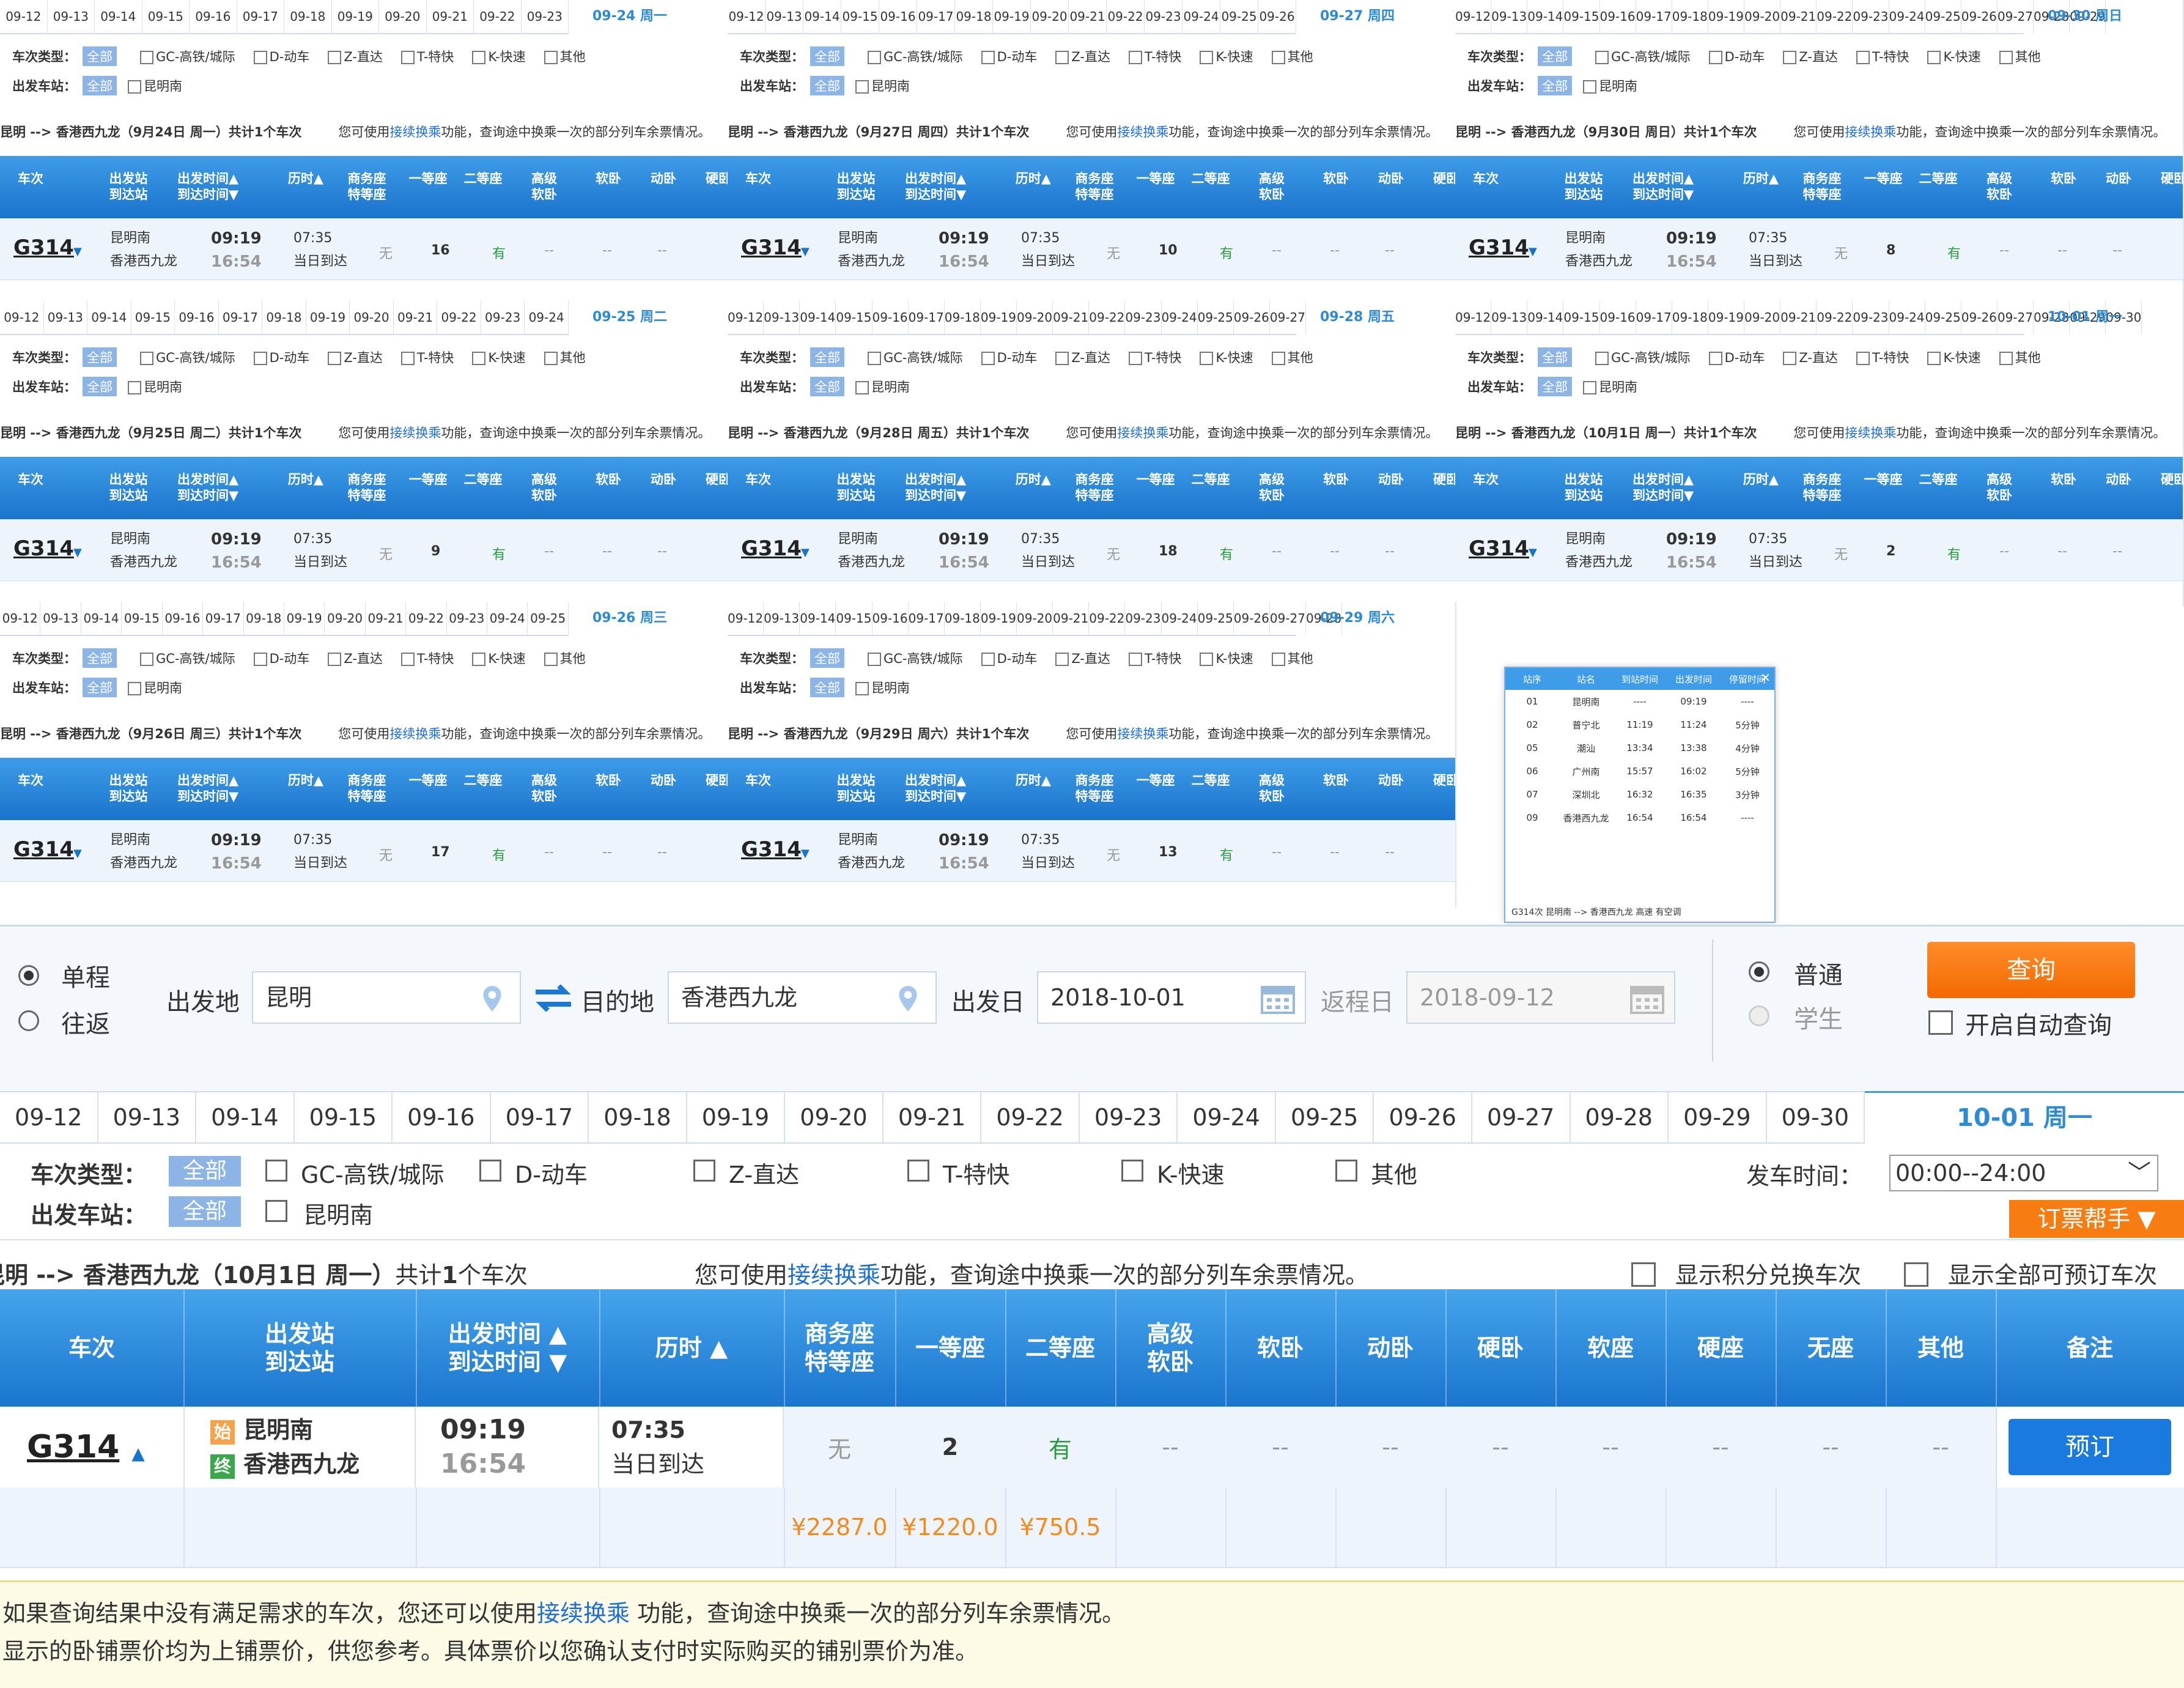 The width and height of the screenshot is (2184, 1688). I want to click on date-tab: 09-23, so click(1143, 618).